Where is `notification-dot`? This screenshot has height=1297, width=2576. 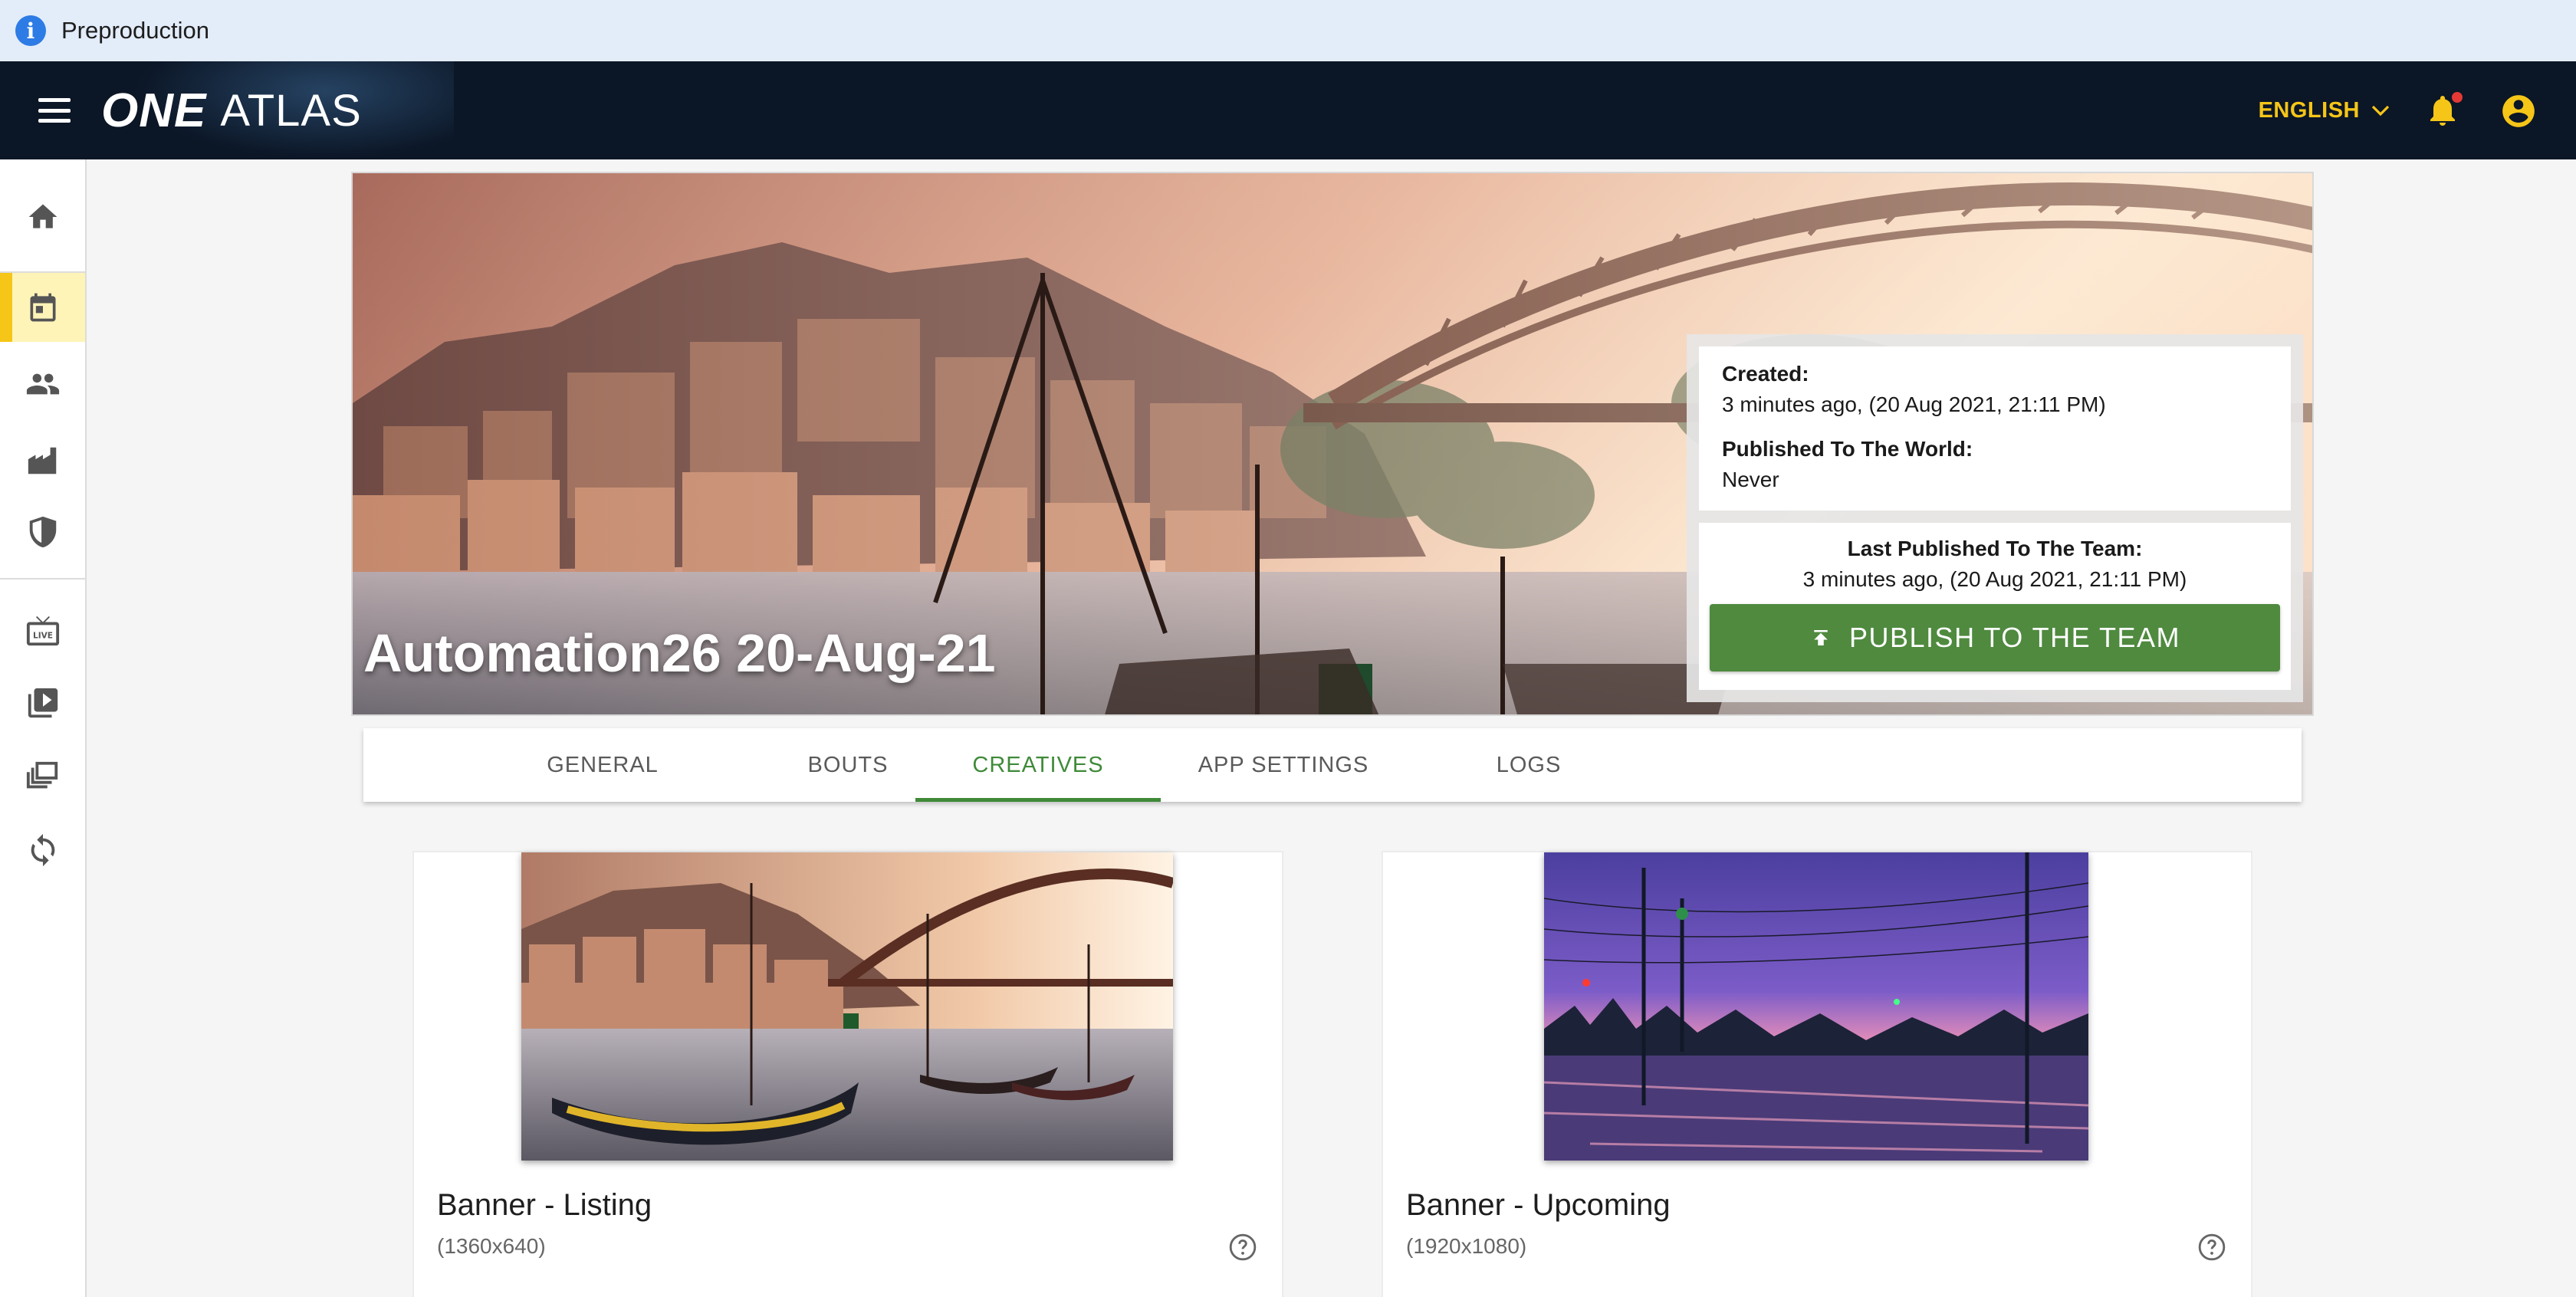
notification-dot is located at coordinates (2457, 97).